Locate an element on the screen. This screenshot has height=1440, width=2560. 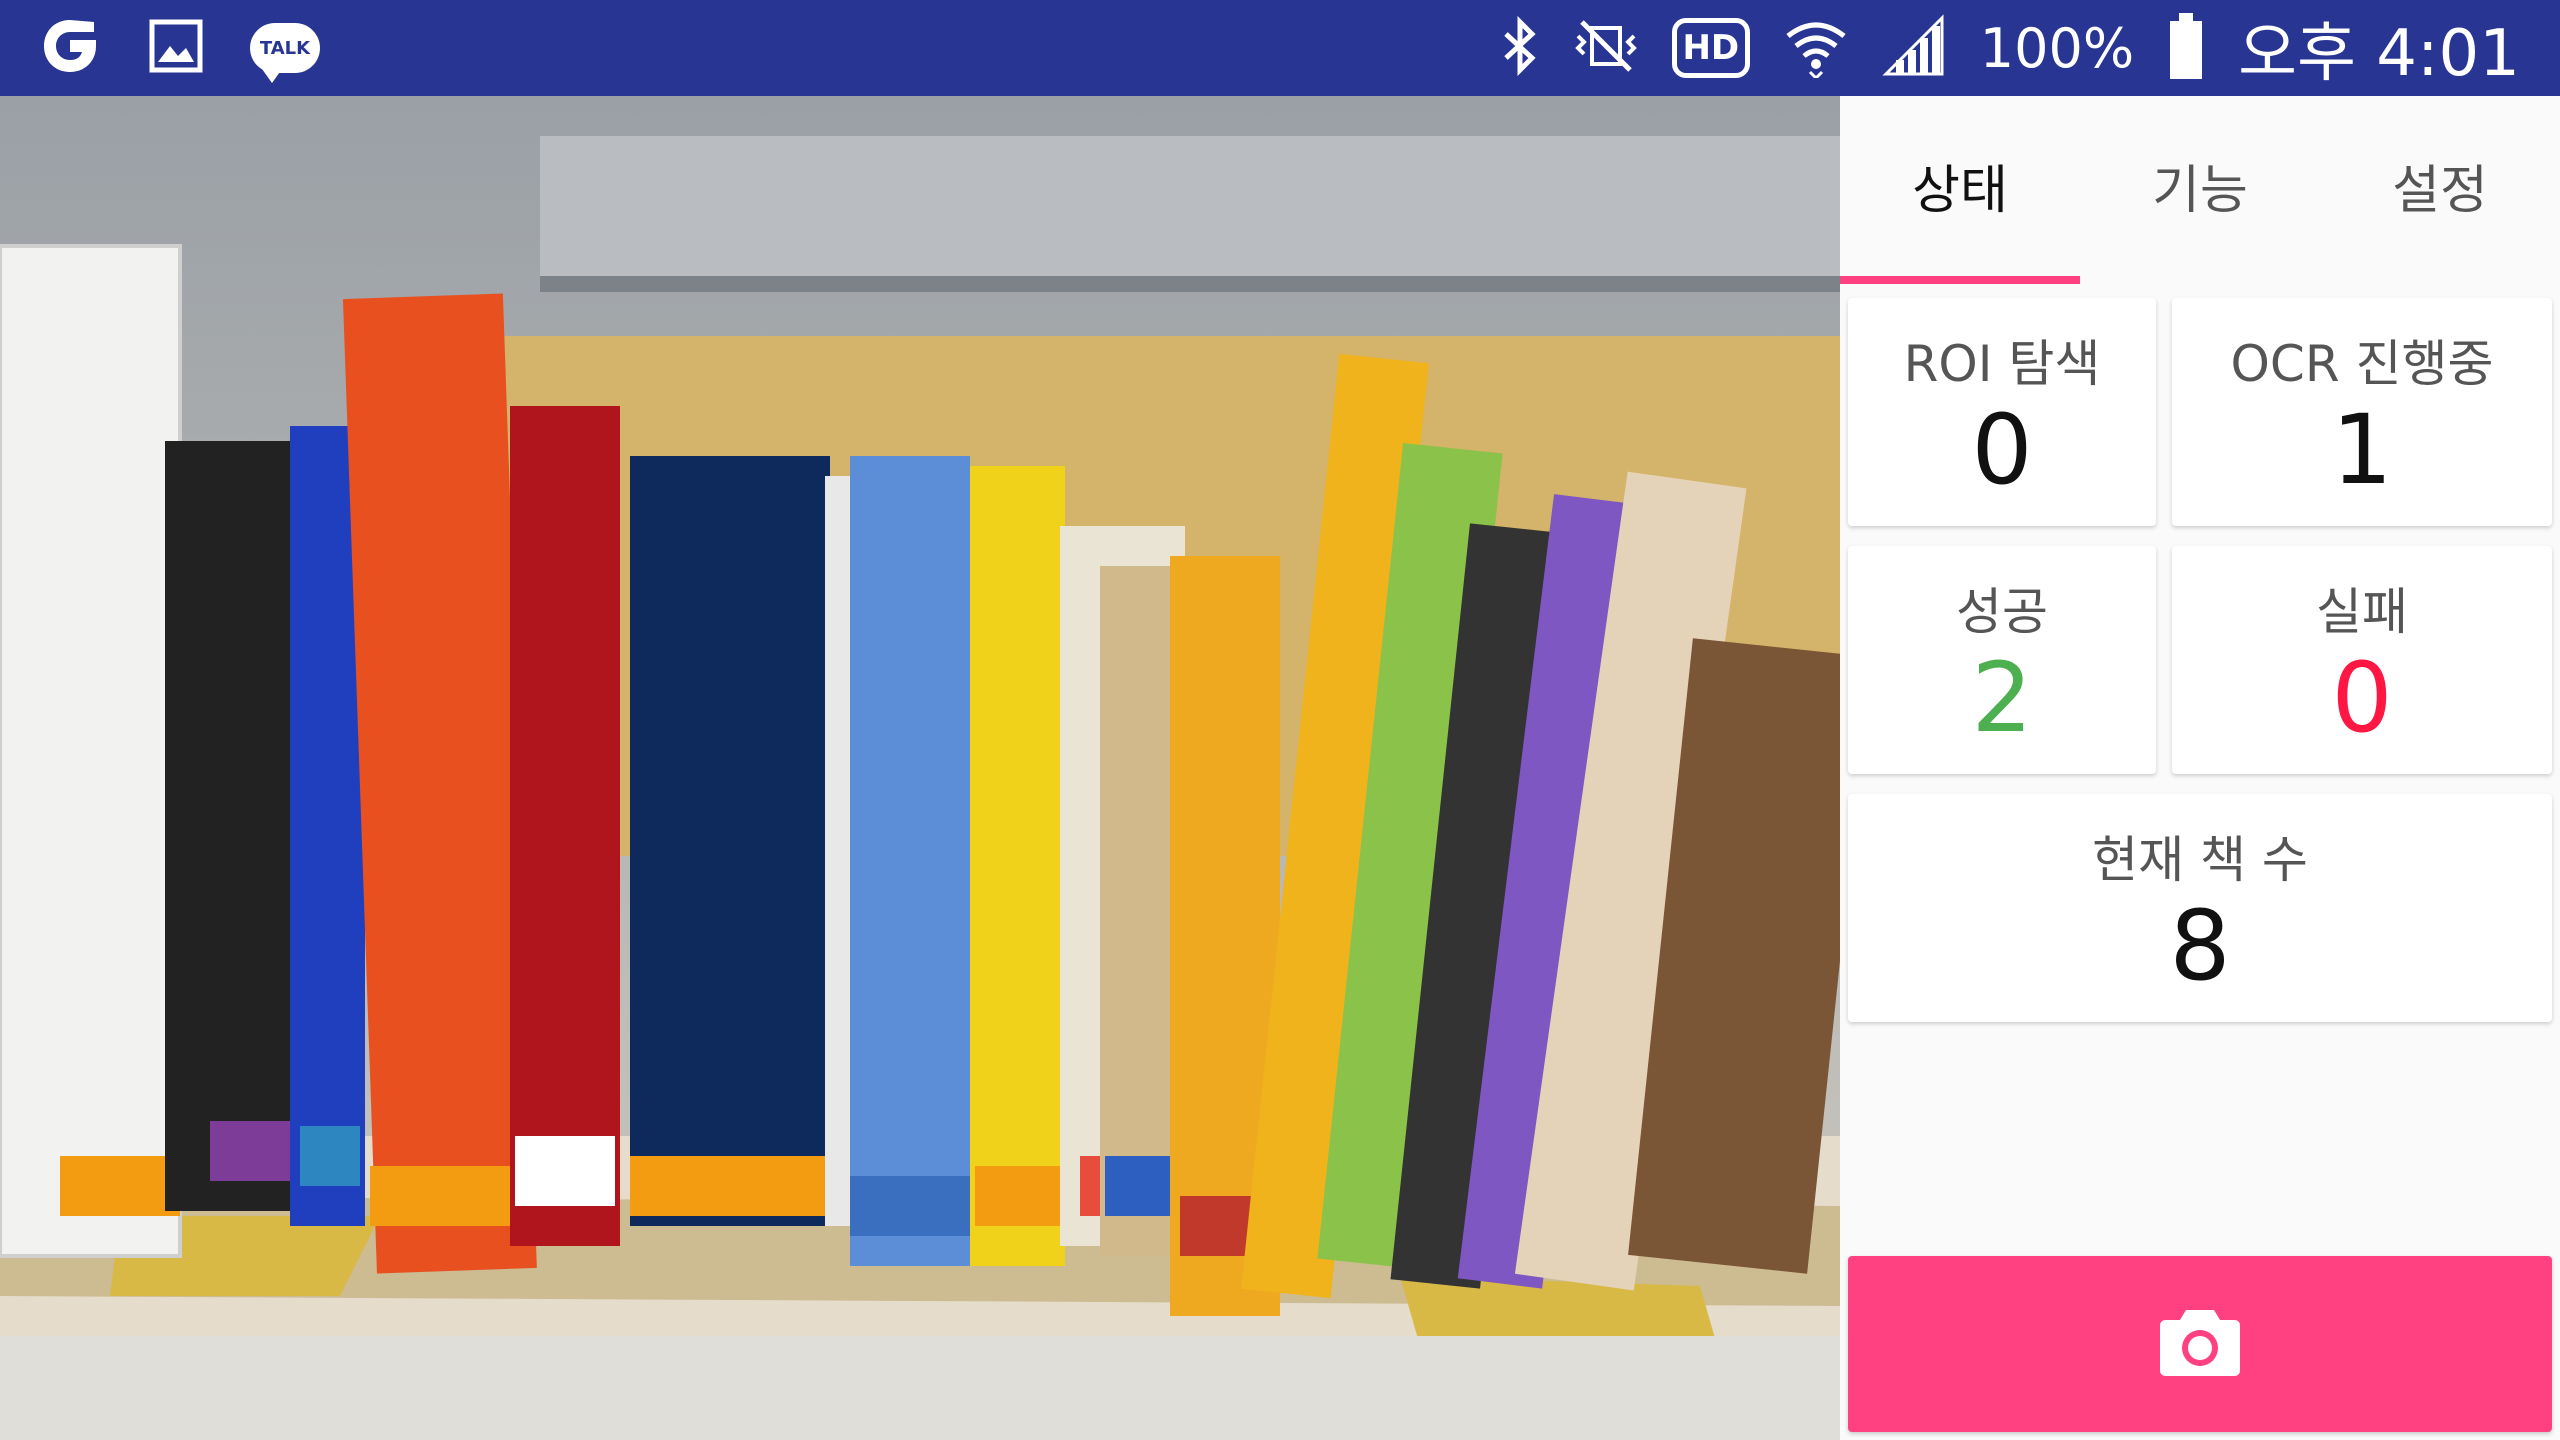
tab-bar: 상태 기능 설정 is located at coordinates (2200, 191).